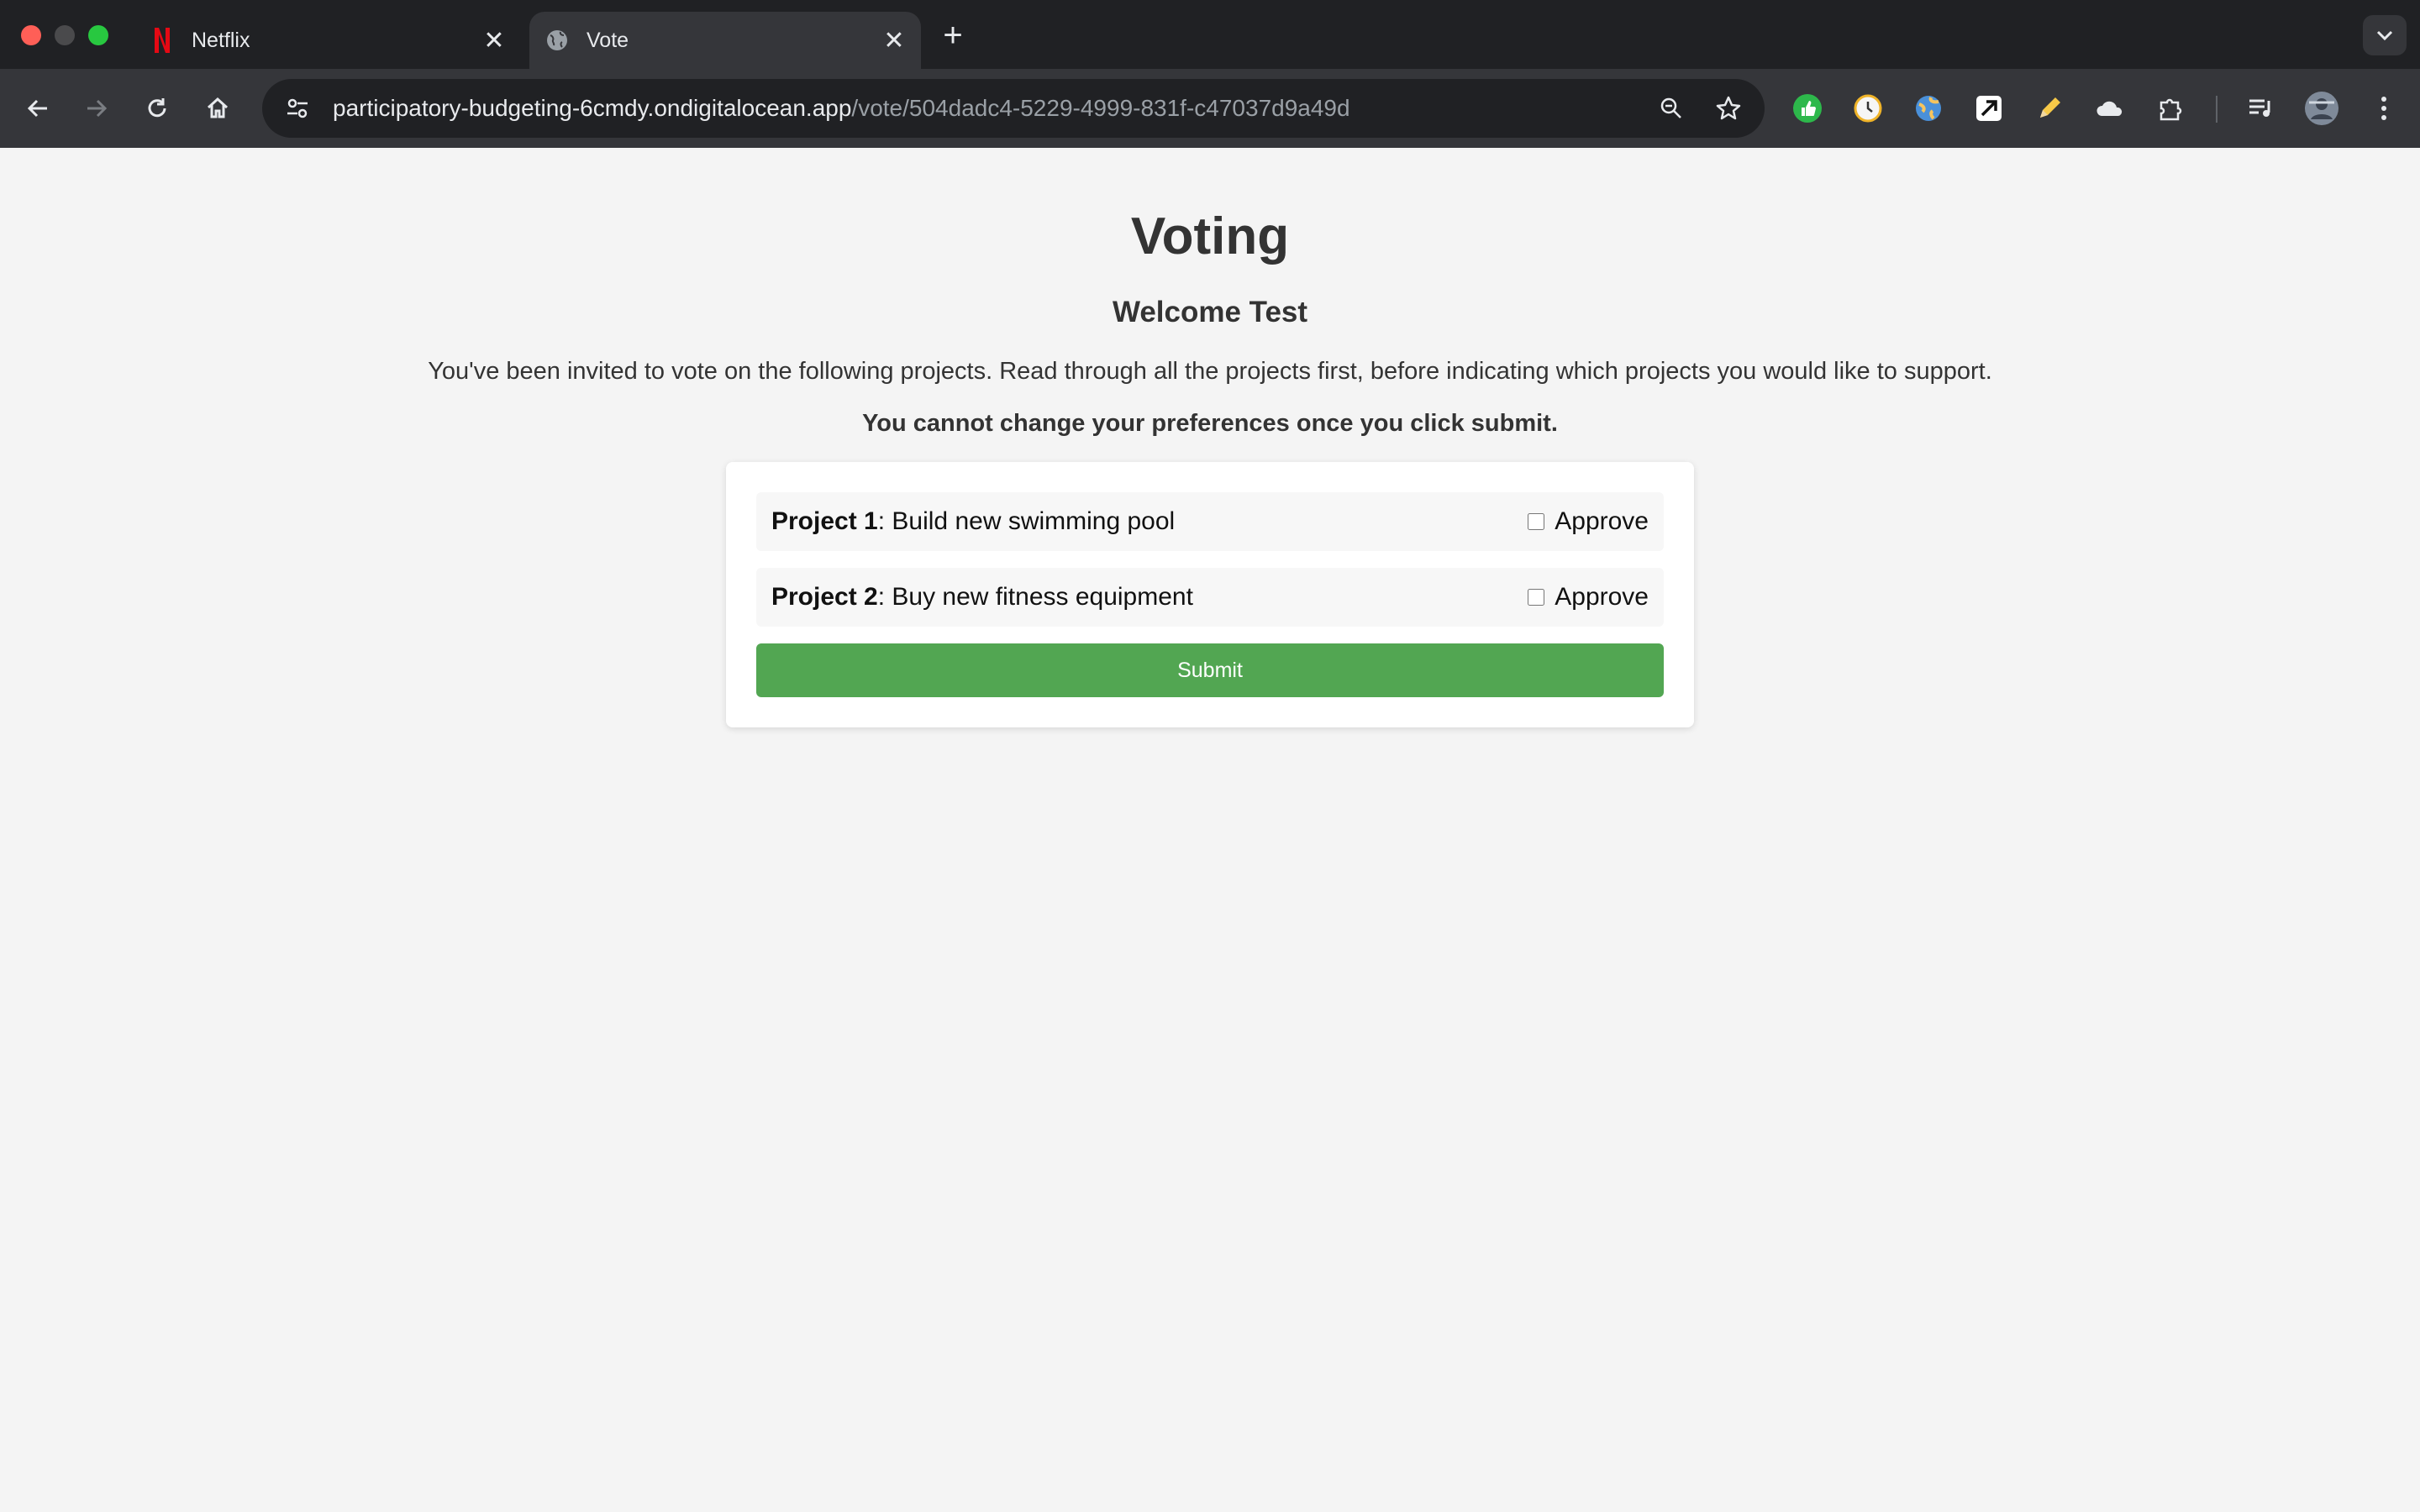  I want to click on tab-netflix: Netflix ✕, so click(327, 40).